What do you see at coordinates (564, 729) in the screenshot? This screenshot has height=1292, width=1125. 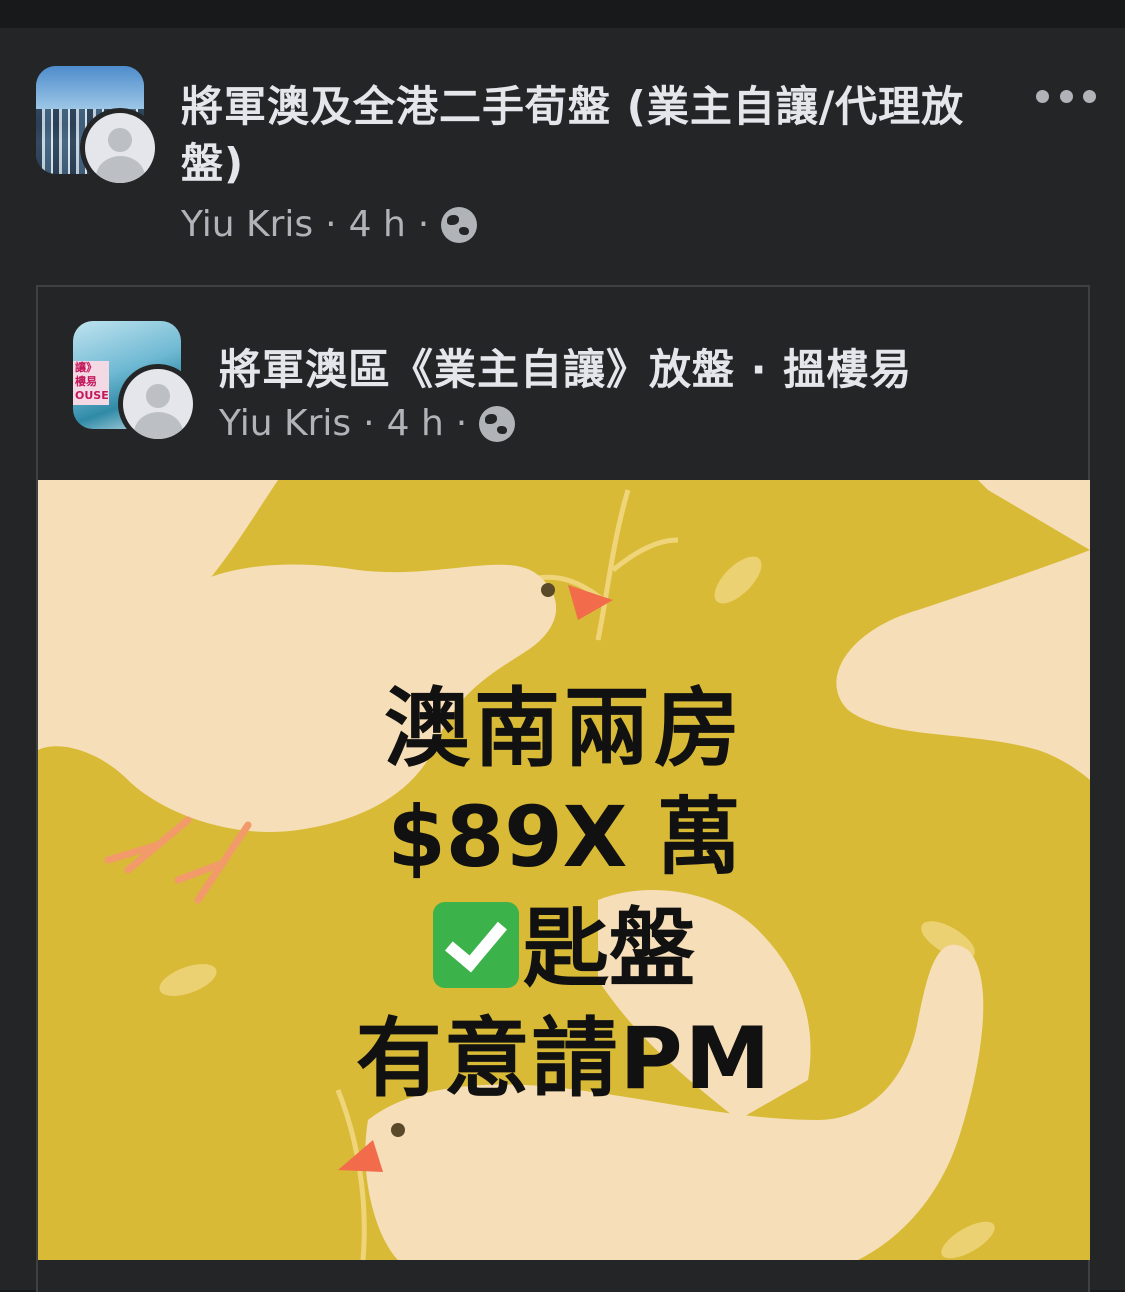 I see `image-text-line1: 澳南兩房` at bounding box center [564, 729].